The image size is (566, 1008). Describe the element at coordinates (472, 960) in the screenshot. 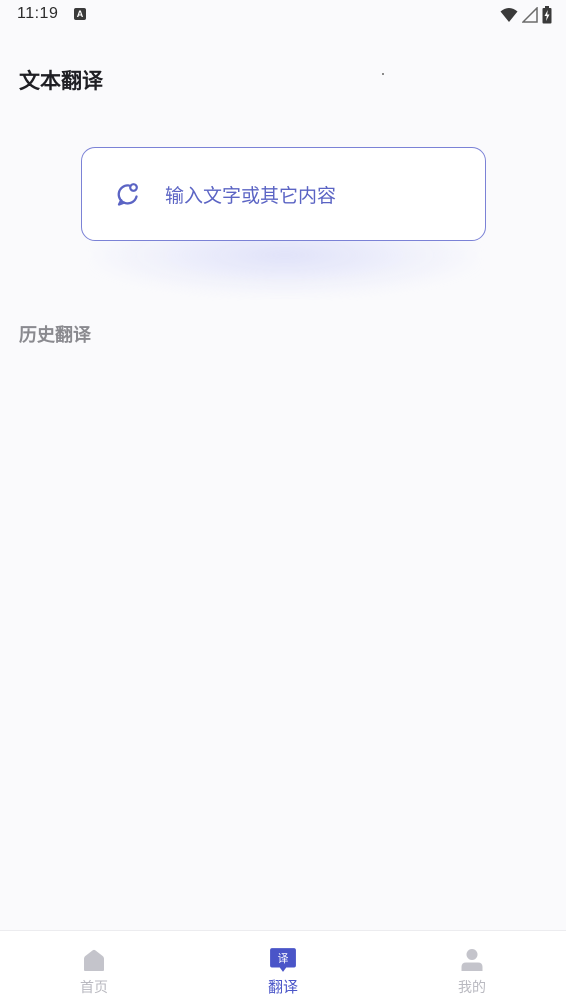

I see `user-icon` at that location.